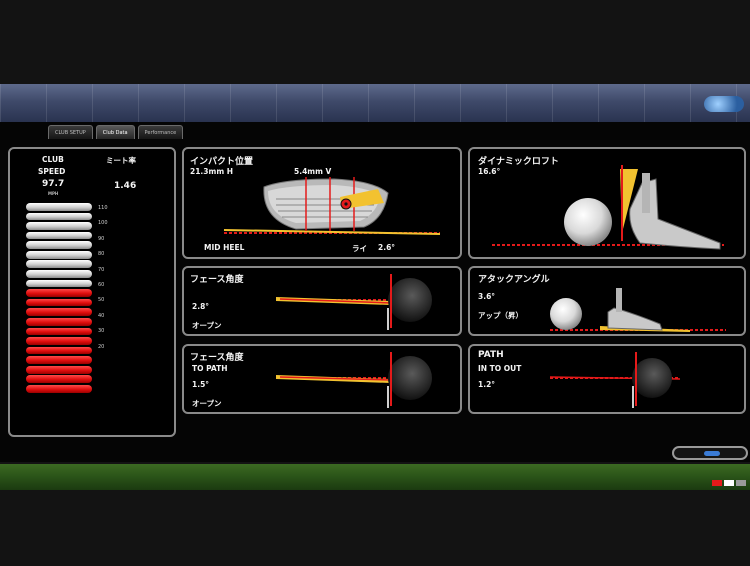 This screenshot has height=566, width=750. I want to click on gauge-tick-label: 30, so click(101, 331).